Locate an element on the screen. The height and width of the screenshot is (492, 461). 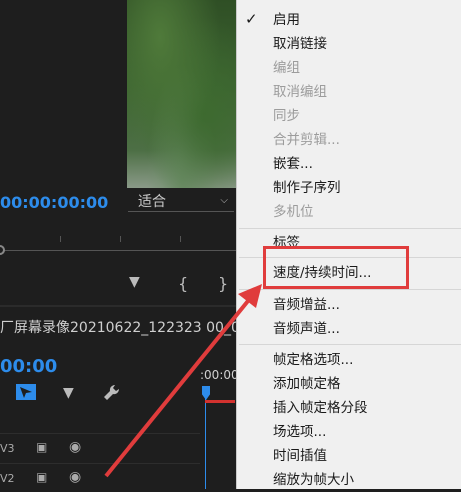
annotation-arrow-icon is located at coordinates (183, 381).